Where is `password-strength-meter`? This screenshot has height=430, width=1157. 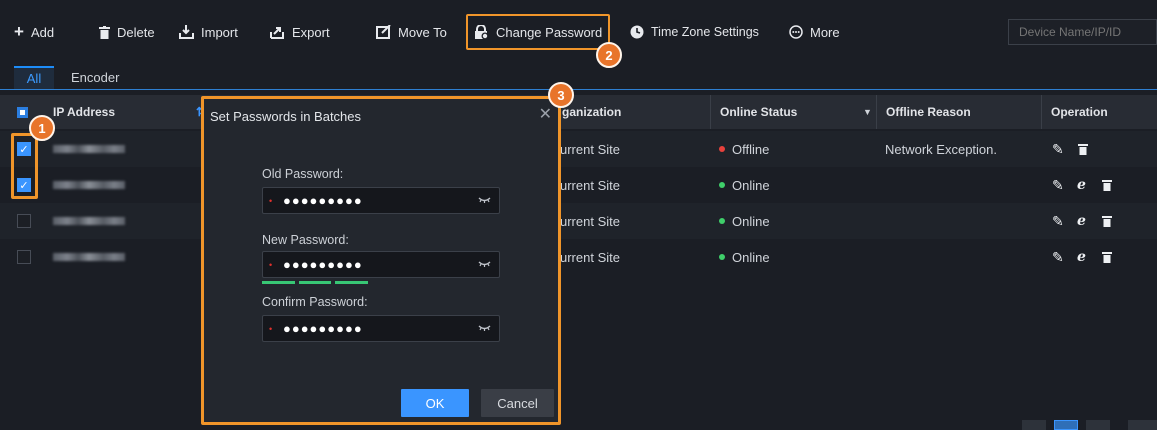 password-strength-meter is located at coordinates (315, 282).